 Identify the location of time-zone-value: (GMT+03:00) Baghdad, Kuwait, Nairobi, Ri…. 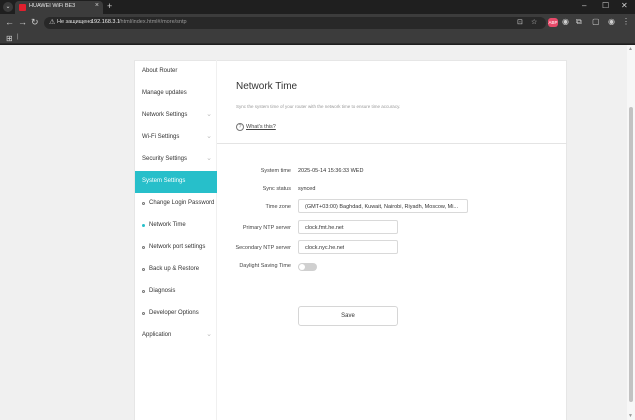
(381, 207).